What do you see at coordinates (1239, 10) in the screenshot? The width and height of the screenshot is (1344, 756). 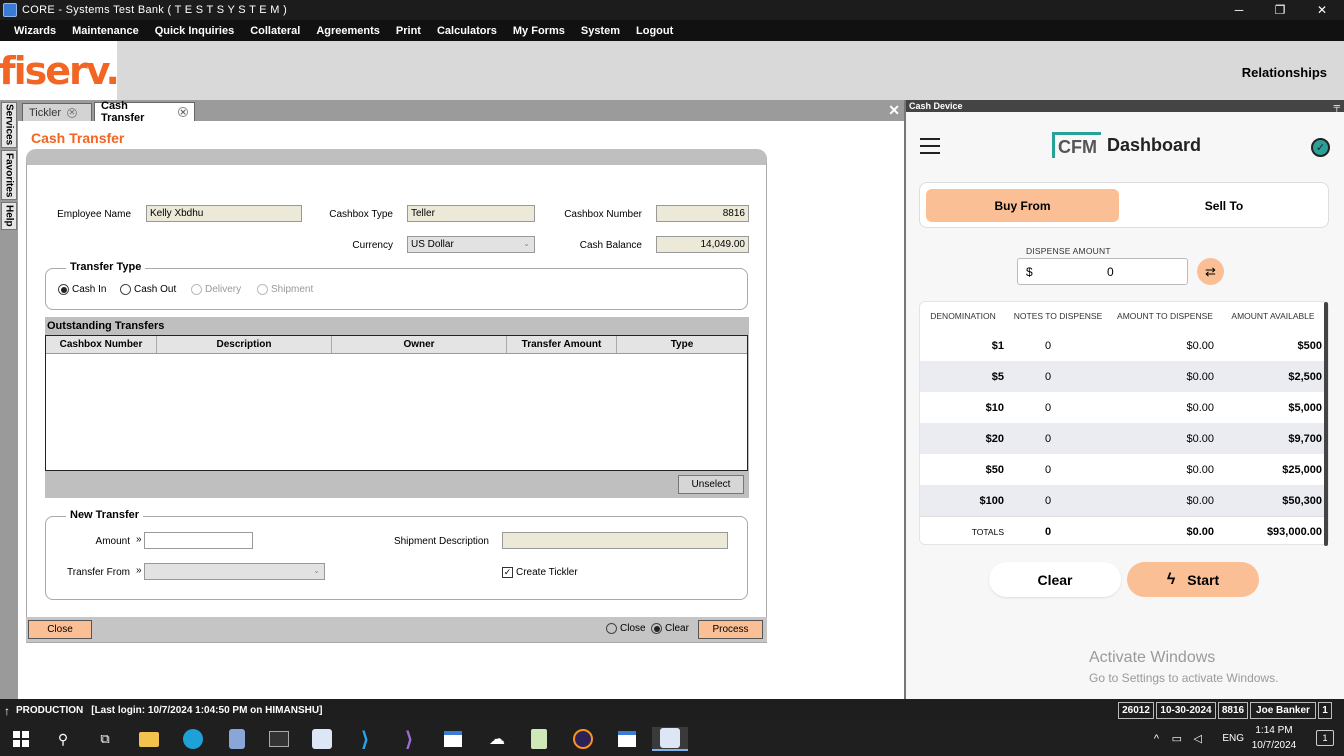 I see `minimize-button: ─` at bounding box center [1239, 10].